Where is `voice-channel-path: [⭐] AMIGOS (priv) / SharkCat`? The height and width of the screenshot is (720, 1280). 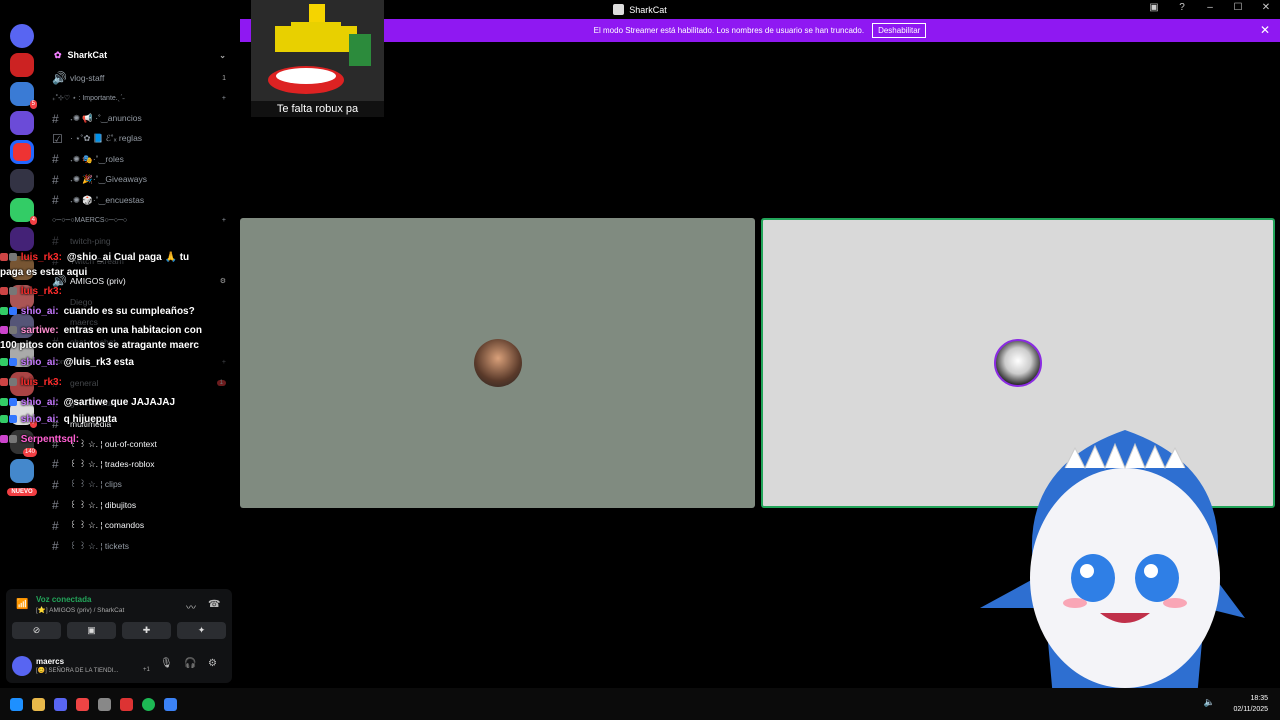
voice-channel-path: [⭐] AMIGOS (priv) / SharkCat is located at coordinates (80, 610).